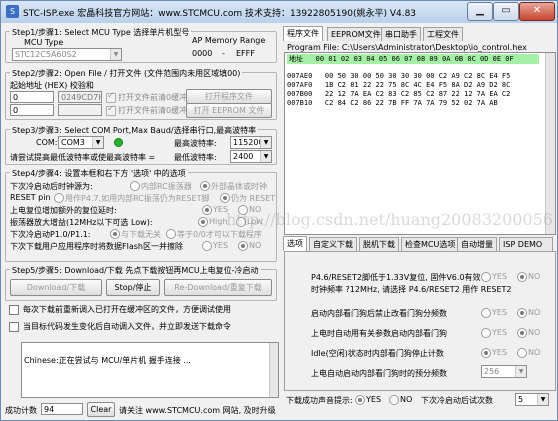 The width and height of the screenshot is (558, 421). What do you see at coordinates (522, 313) in the screenshot?
I see `watchdog-no-radio` at bounding box center [522, 313].